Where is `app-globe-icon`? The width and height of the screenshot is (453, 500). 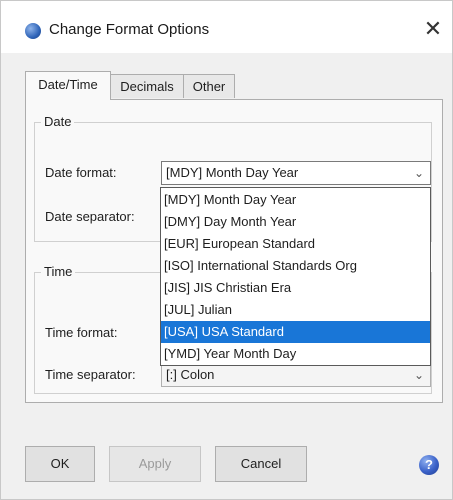 app-globe-icon is located at coordinates (33, 31).